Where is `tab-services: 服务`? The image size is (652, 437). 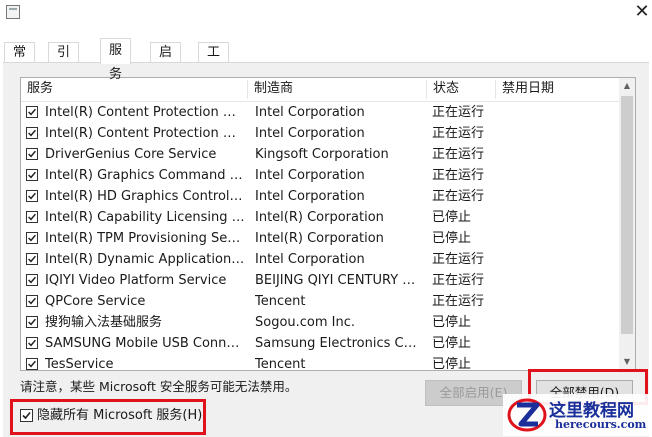
tab-services: 服务 is located at coordinates (116, 60).